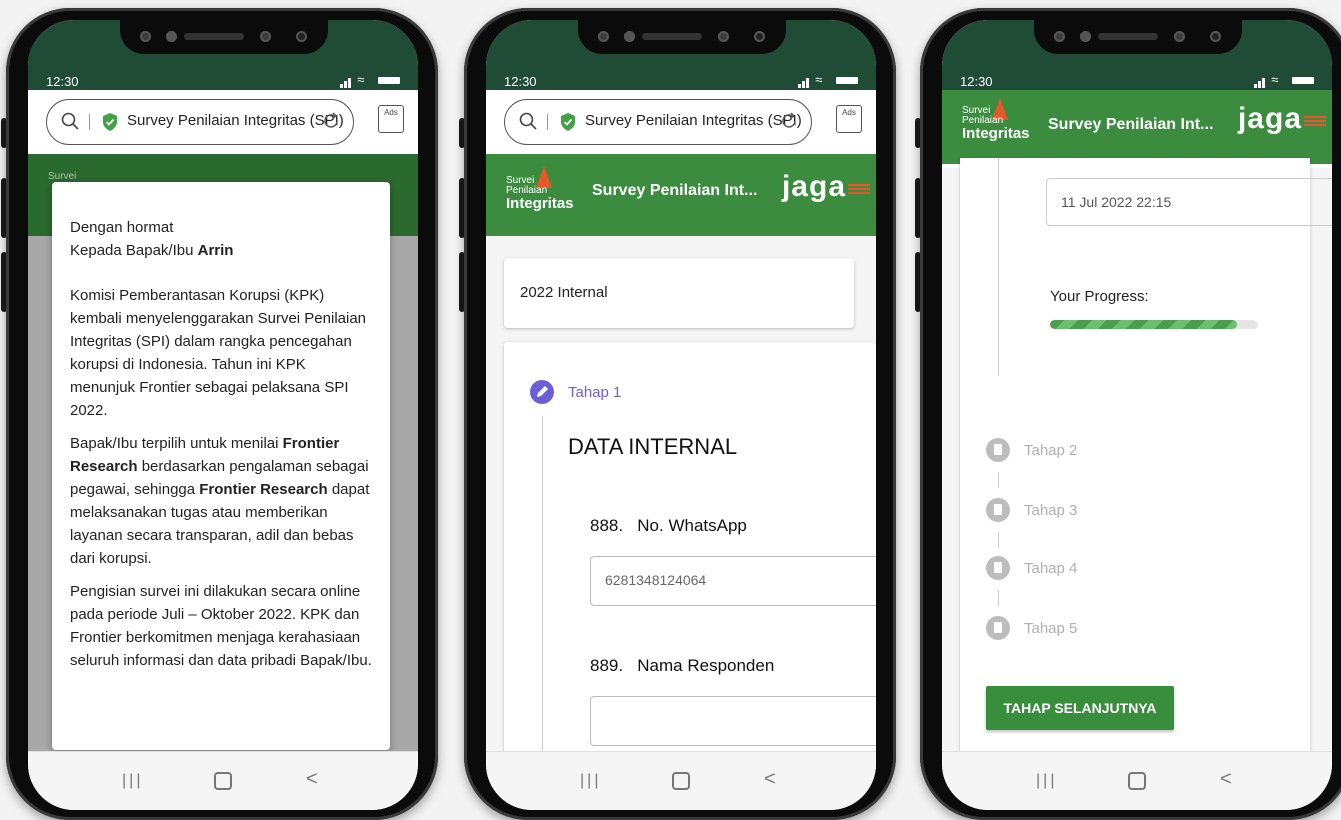 The width and height of the screenshot is (1341, 820). I want to click on step-label: Tahap 4, so click(1051, 568).